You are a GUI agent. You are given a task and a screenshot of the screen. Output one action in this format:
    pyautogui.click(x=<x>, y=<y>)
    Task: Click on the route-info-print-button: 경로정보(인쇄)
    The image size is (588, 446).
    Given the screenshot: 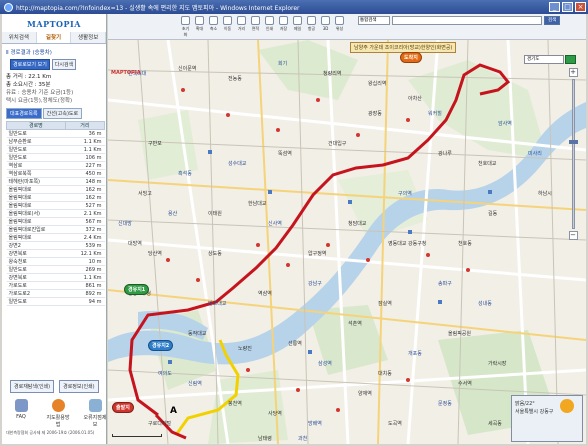 What is the action you would take?
    pyautogui.click(x=79, y=386)
    